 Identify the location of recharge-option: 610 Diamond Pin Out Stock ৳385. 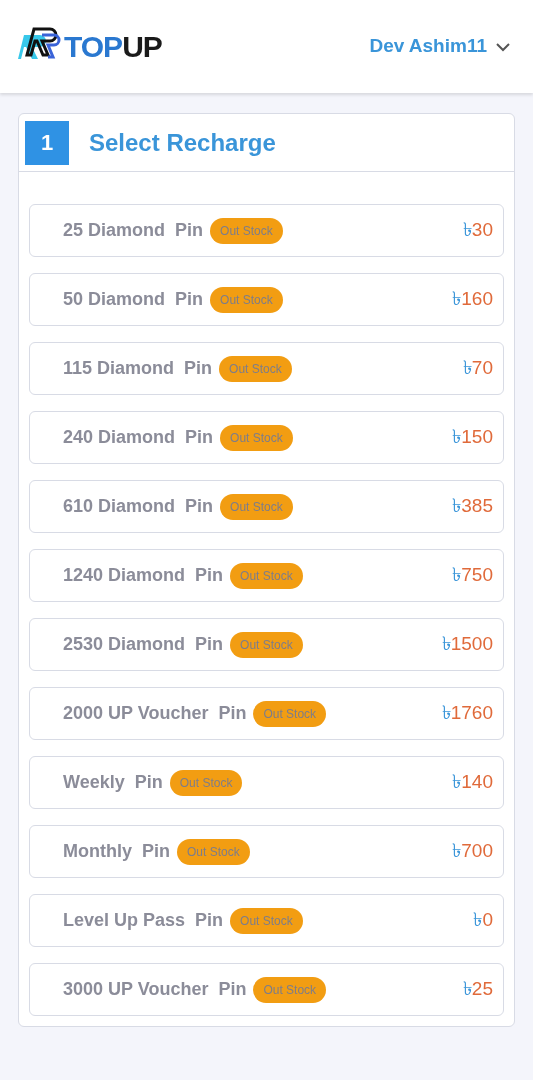
(266, 506).